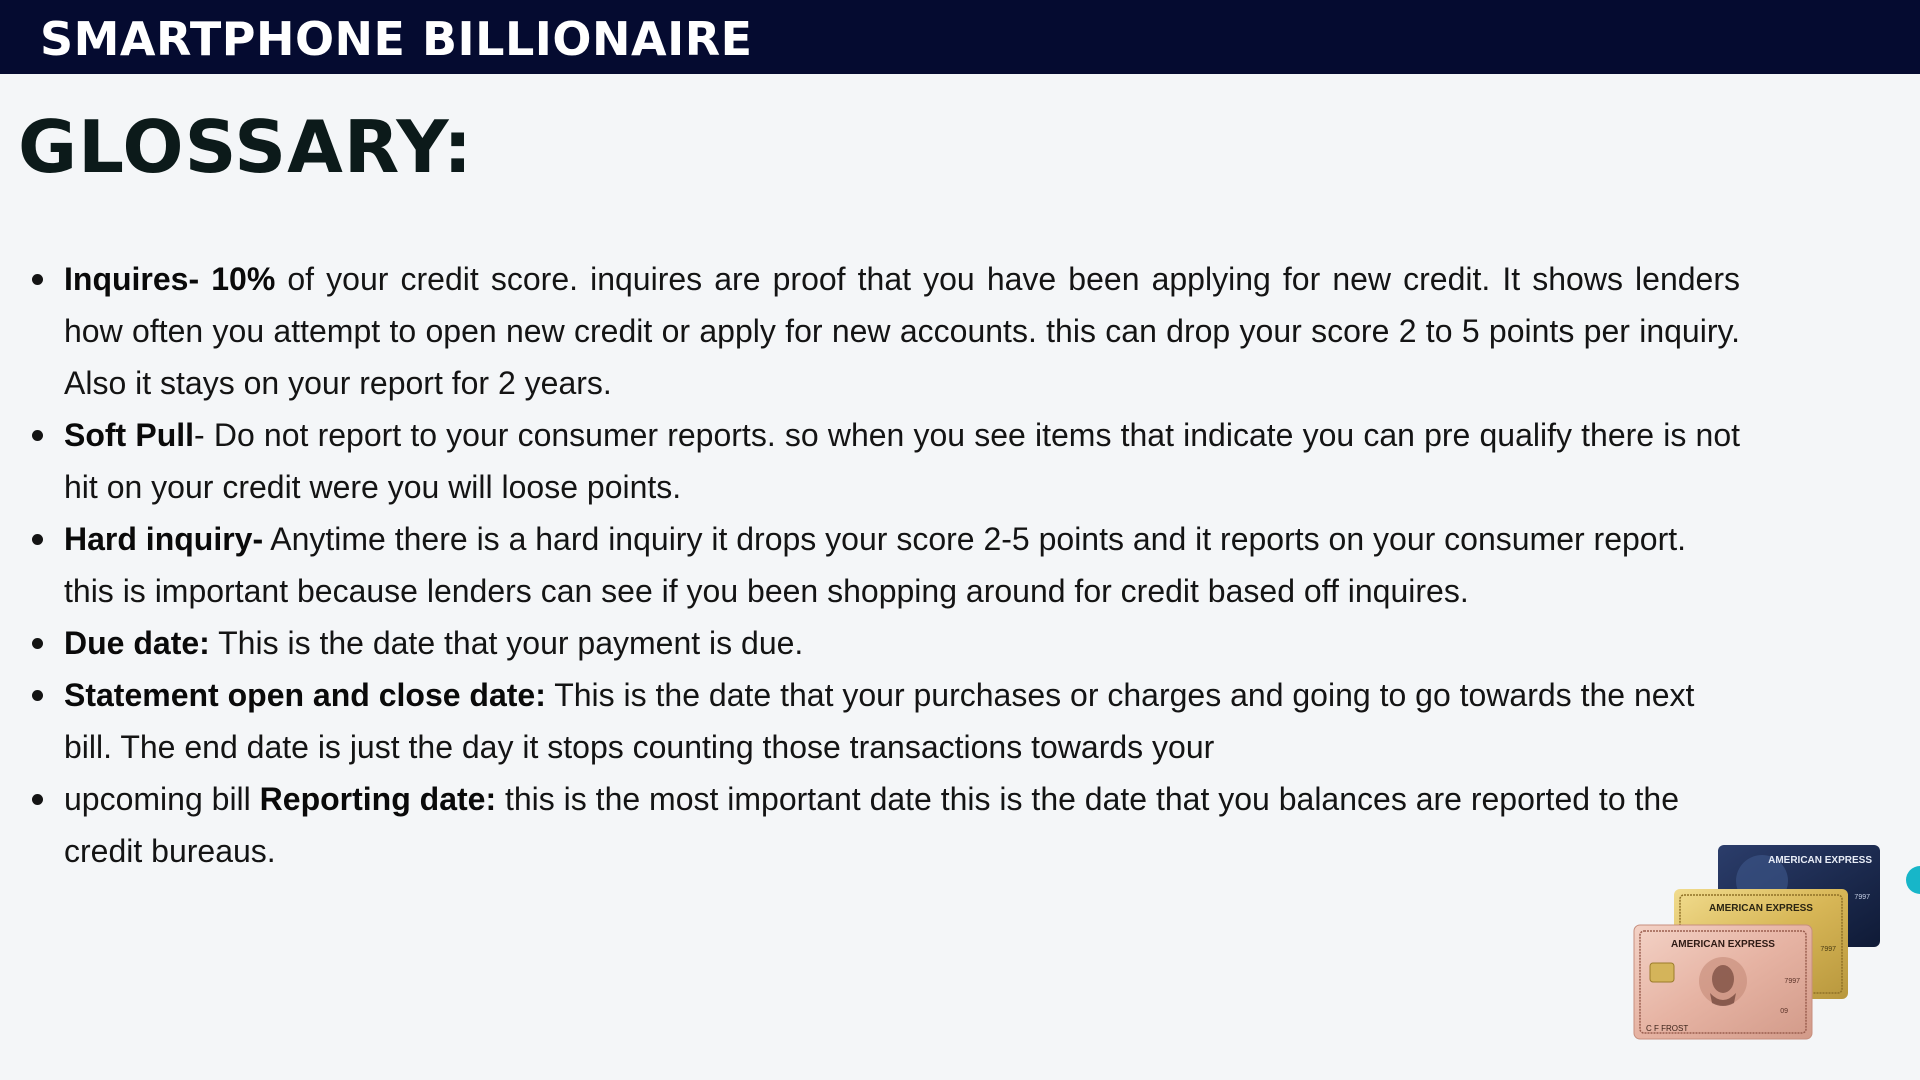  Describe the element at coordinates (396, 39) in the screenshot. I see `brand-title: SMARTPHONE BILLIONAIRE` at that location.